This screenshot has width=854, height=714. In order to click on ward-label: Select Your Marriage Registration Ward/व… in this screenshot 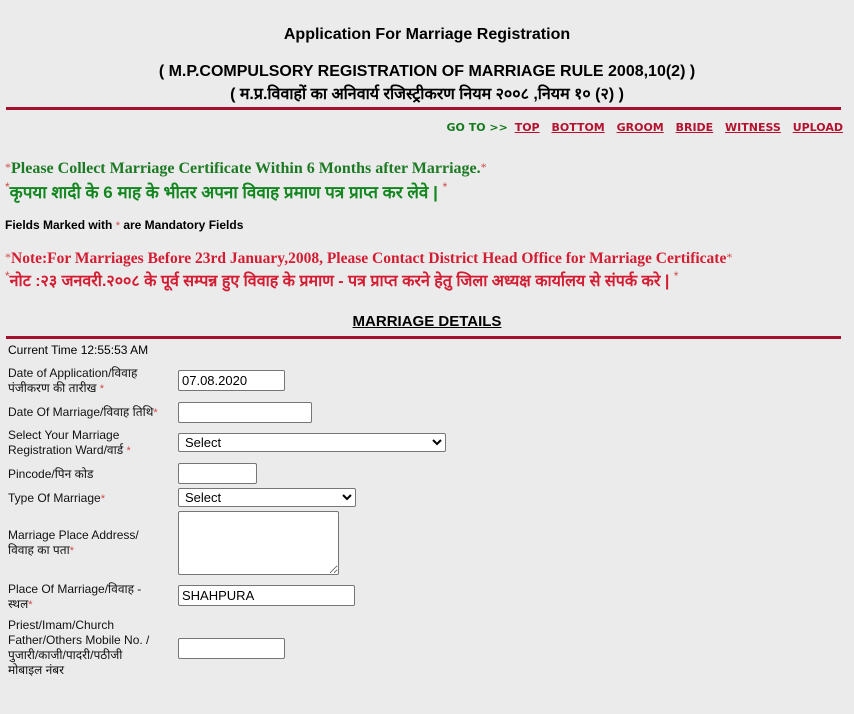, I will do `click(69, 442)`.